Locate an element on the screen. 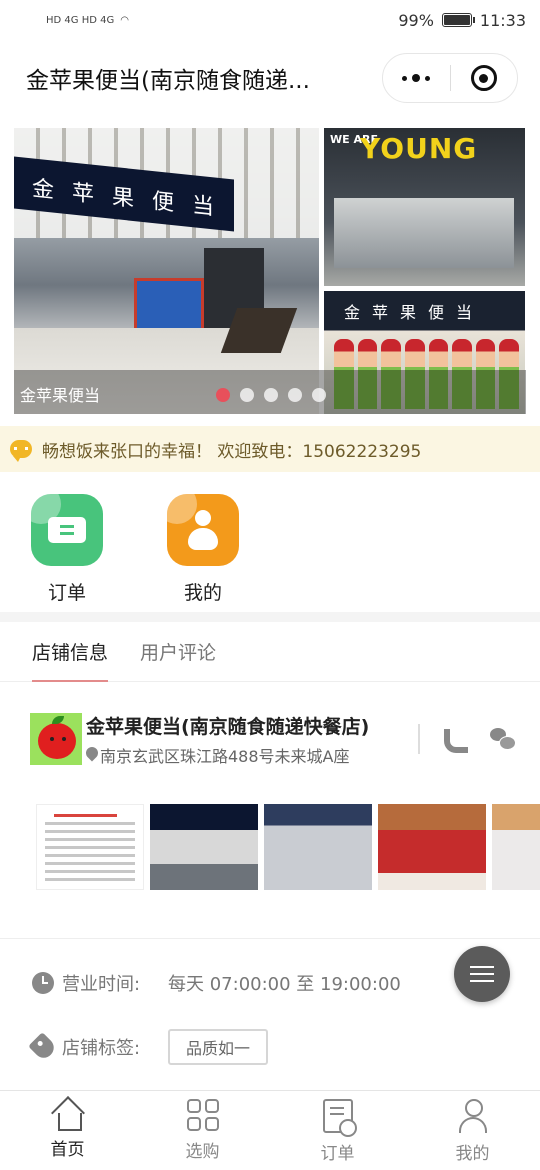 The image size is (540, 1170). quick-action-profile: 我的 is located at coordinates (203, 553).